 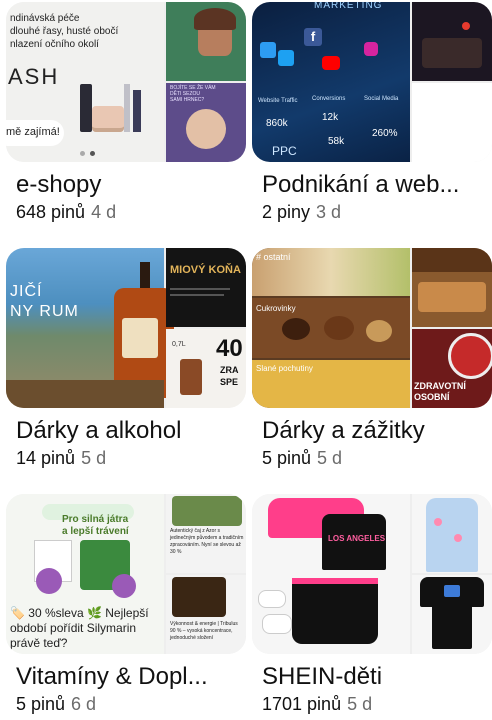 I want to click on board-title: Dárky a zážitky, so click(x=377, y=431).